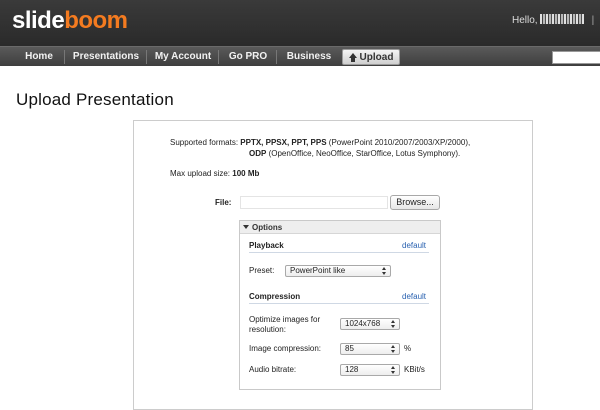 The height and width of the screenshot is (410, 600). I want to click on audio-bitrate-selected-value: 128, so click(352, 369).